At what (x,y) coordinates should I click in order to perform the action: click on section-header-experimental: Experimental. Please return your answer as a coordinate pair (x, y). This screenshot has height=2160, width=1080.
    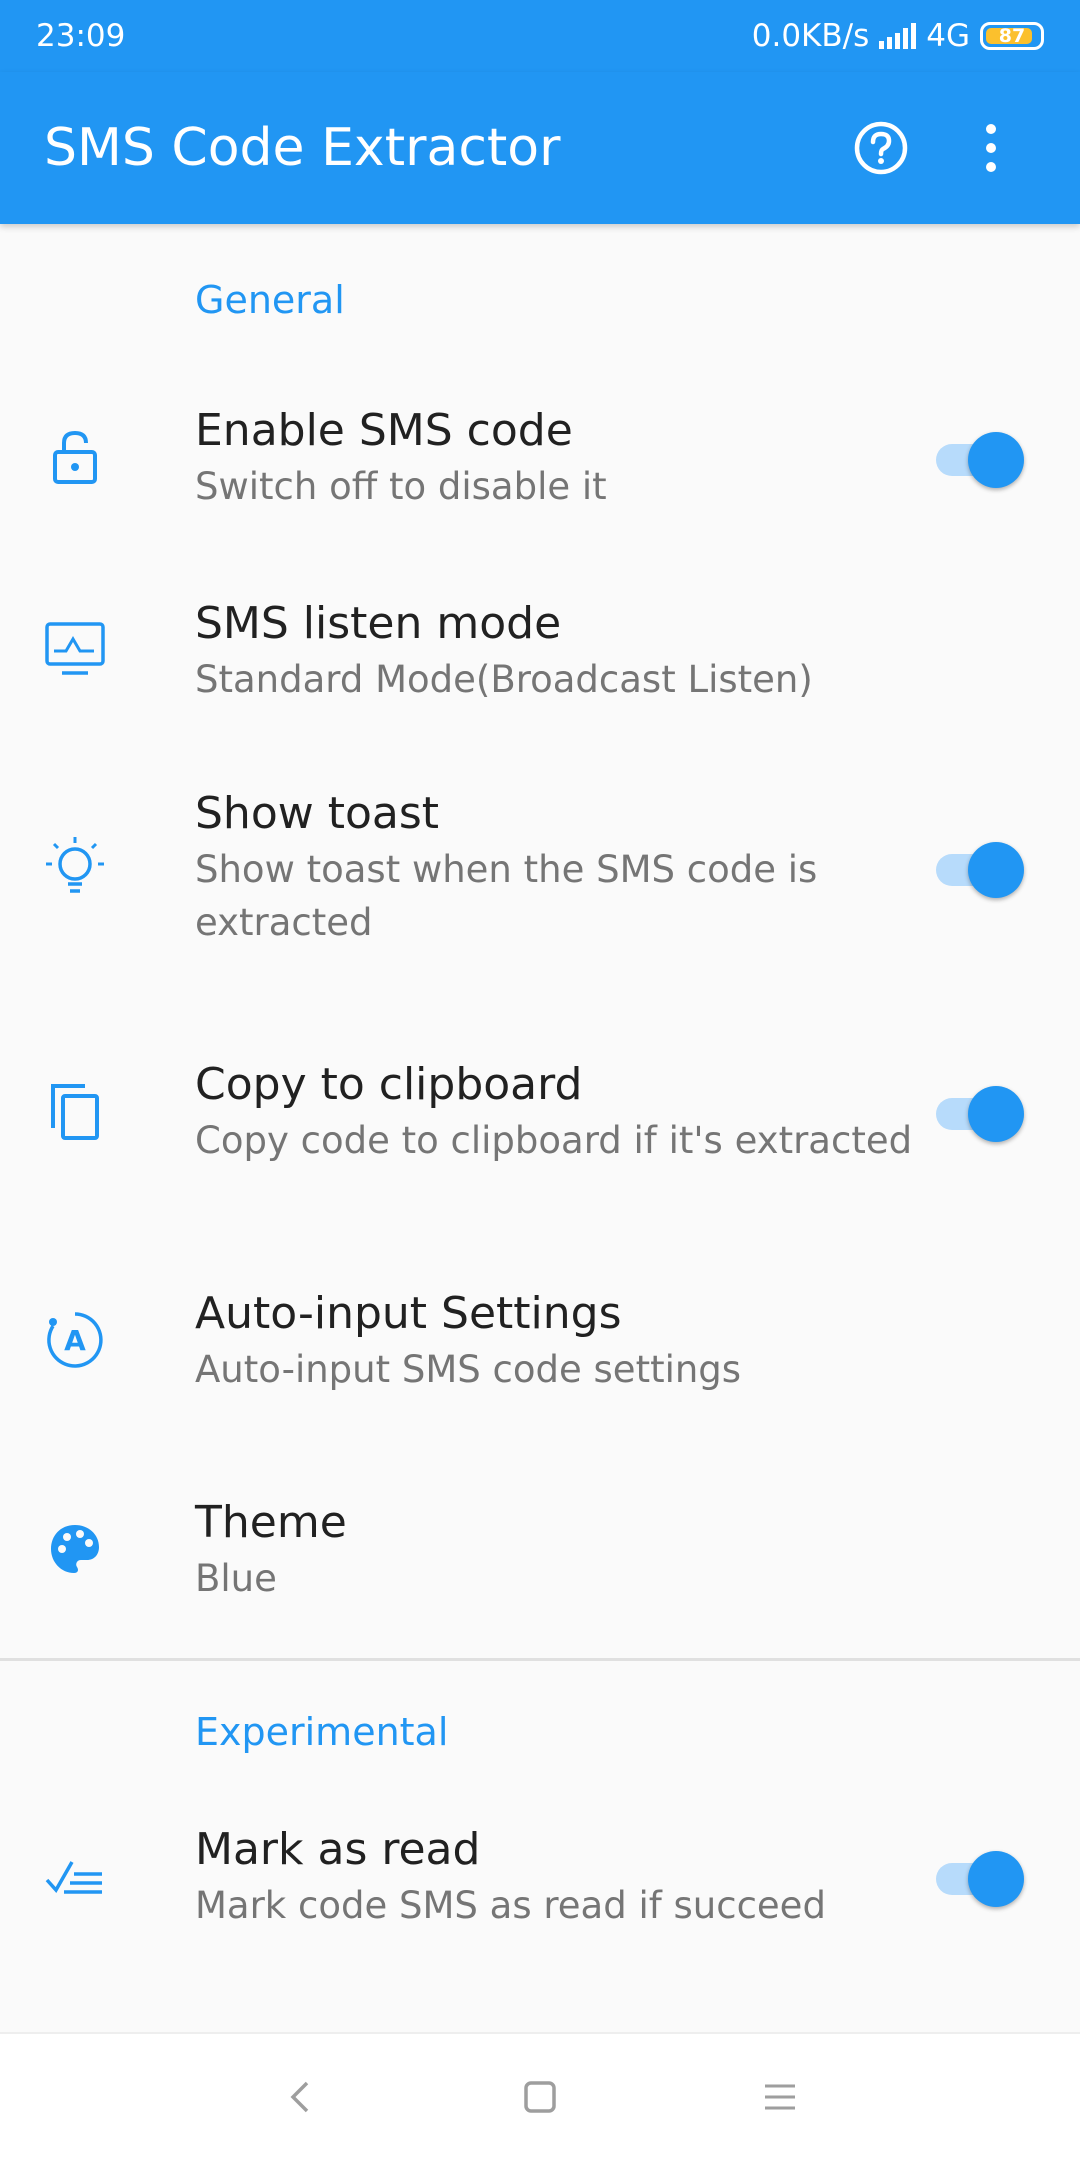
    Looking at the image, I should click on (322, 1732).